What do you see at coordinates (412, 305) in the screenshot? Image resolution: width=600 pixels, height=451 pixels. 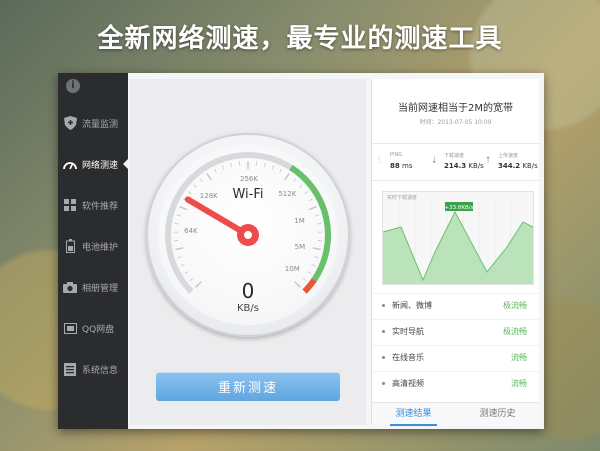 I see `item-name: 新闻、微博` at bounding box center [412, 305].